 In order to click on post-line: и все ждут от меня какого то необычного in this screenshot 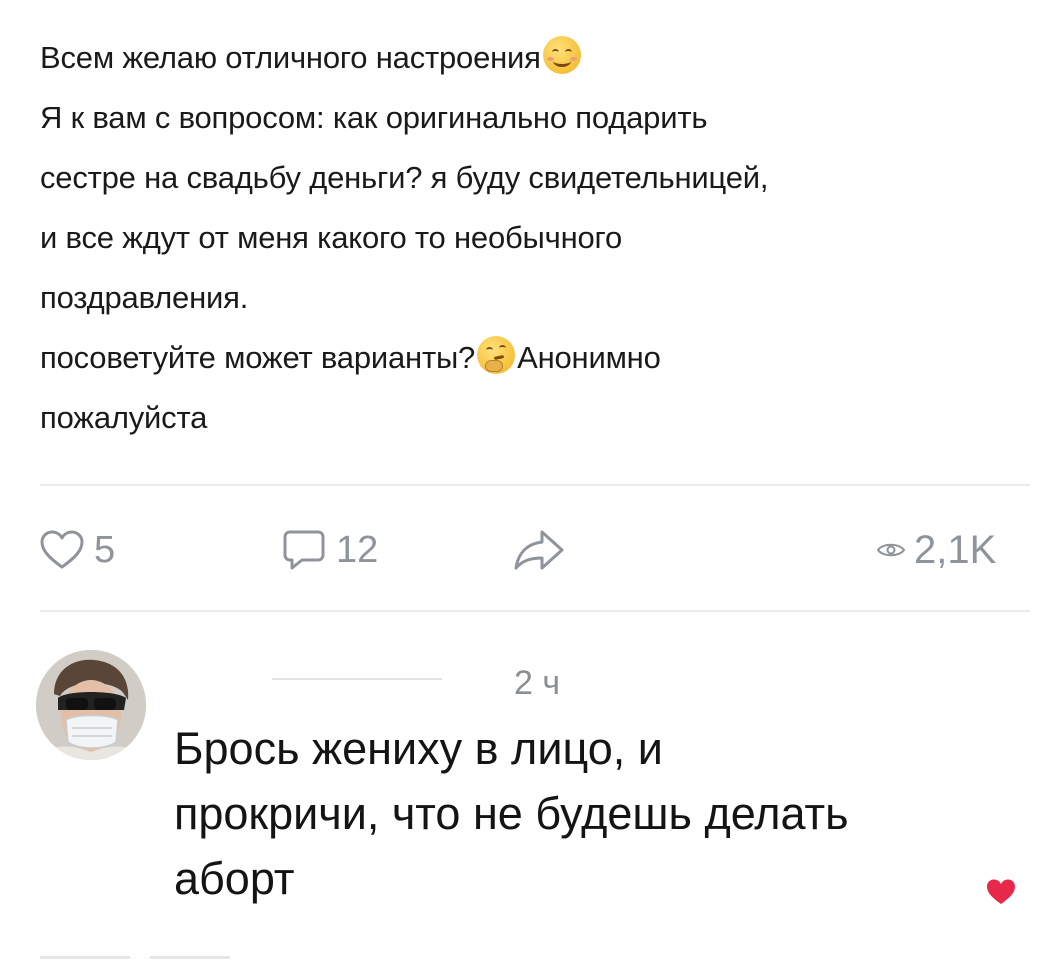, I will do `click(530, 238)`.